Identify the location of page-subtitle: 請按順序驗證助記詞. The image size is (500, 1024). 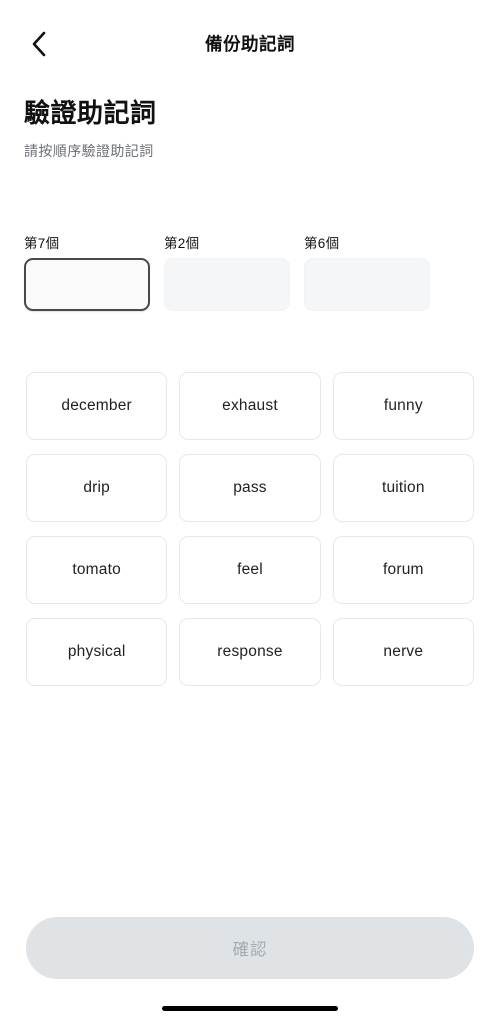
(89, 151).